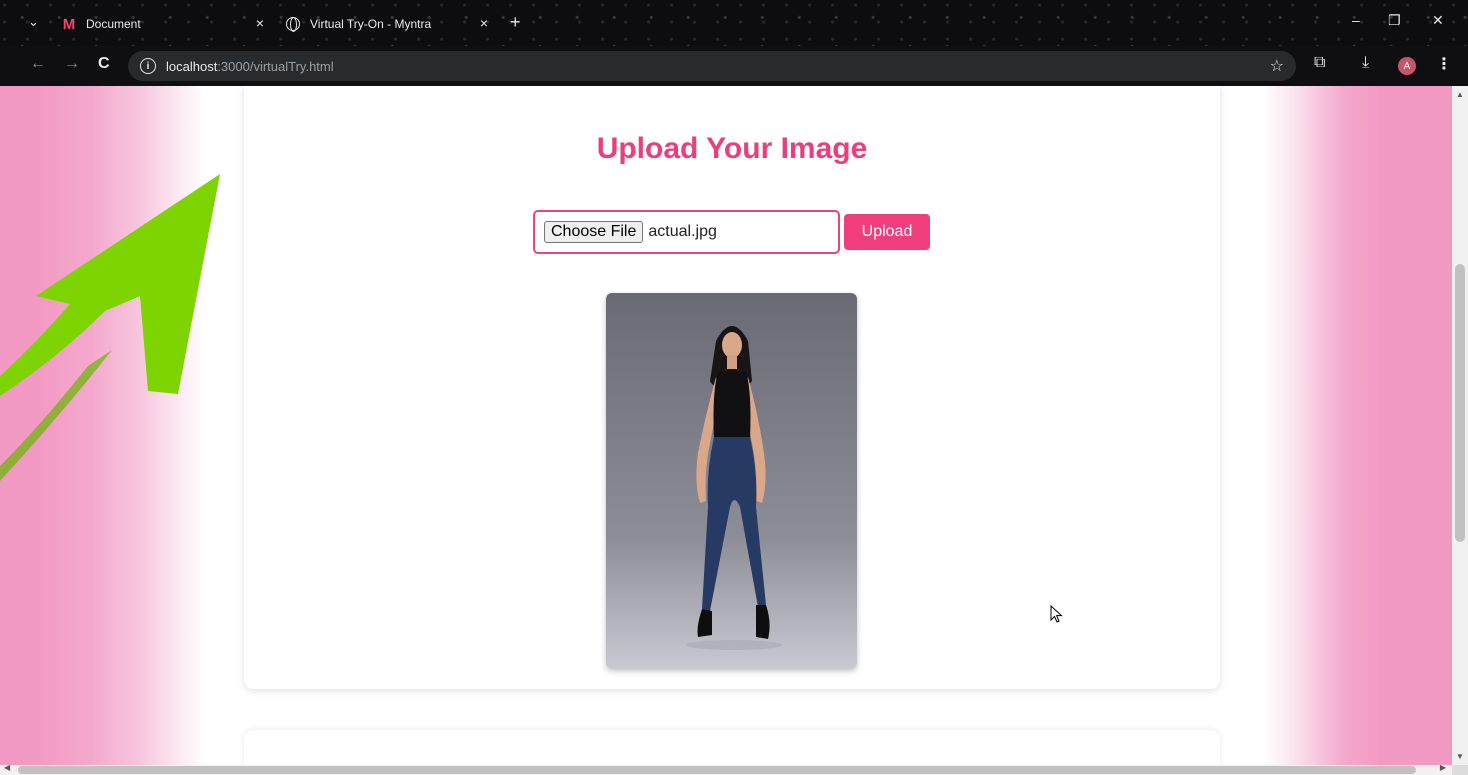  What do you see at coordinates (594, 232) in the screenshot?
I see `choose-file-button: Choose File` at bounding box center [594, 232].